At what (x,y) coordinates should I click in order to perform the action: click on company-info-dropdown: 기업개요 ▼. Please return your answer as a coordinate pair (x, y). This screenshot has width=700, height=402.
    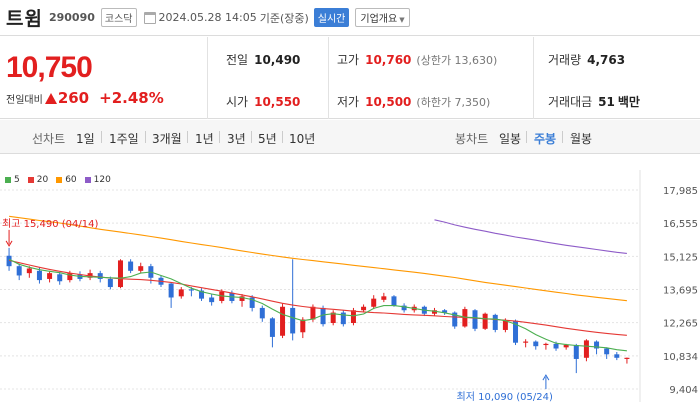
    Looking at the image, I should click on (382, 17).